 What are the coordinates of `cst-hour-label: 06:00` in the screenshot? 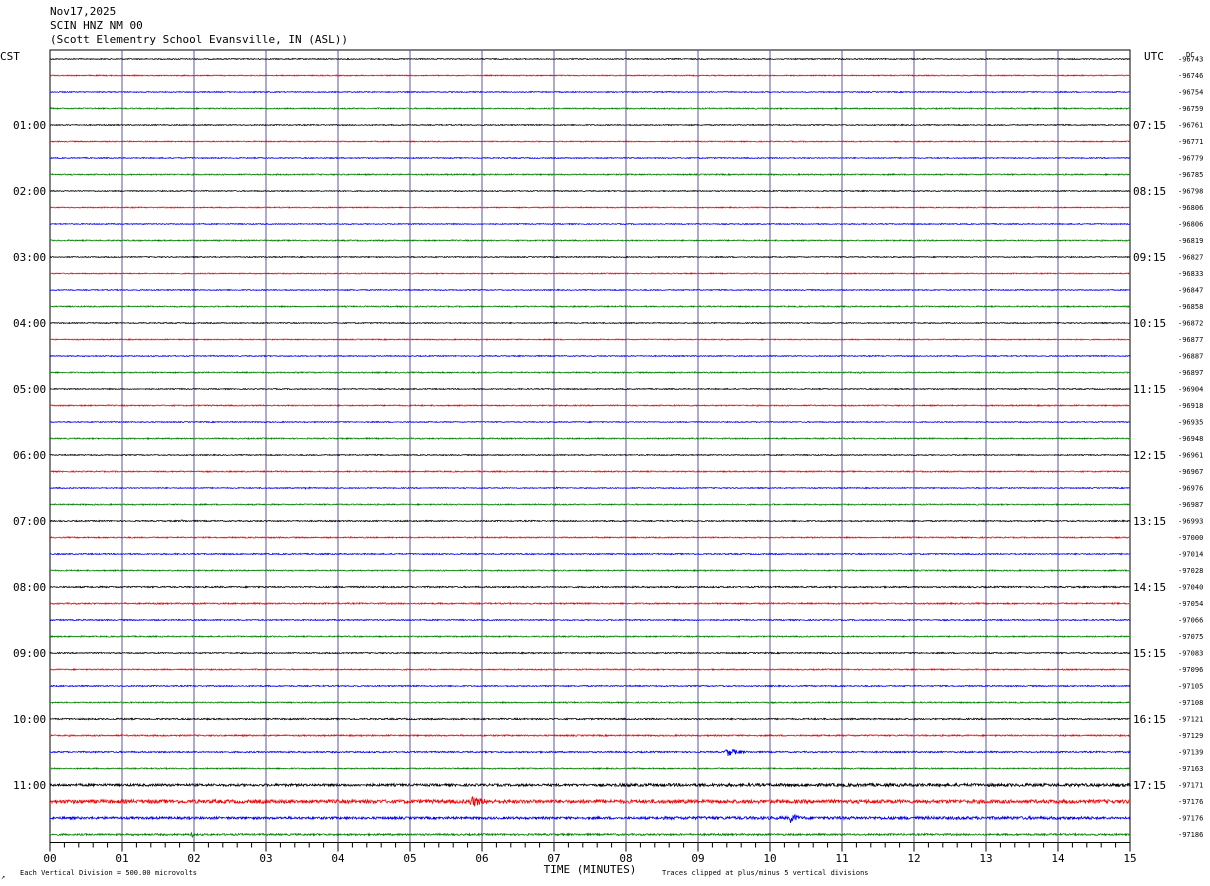 It's located at (29, 455).